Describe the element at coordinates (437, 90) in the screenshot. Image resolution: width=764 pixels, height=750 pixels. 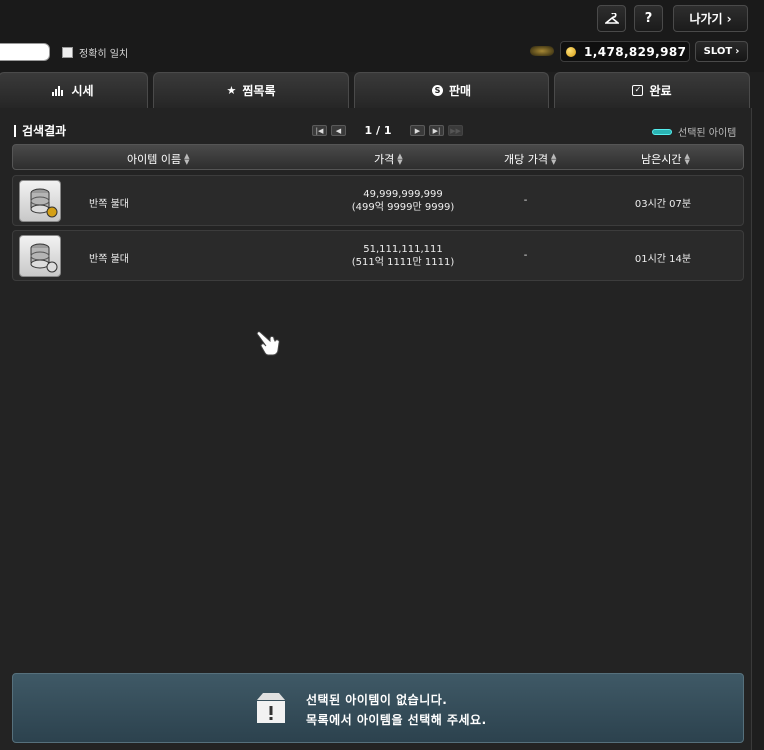
I see `s-coin-icon: S` at that location.